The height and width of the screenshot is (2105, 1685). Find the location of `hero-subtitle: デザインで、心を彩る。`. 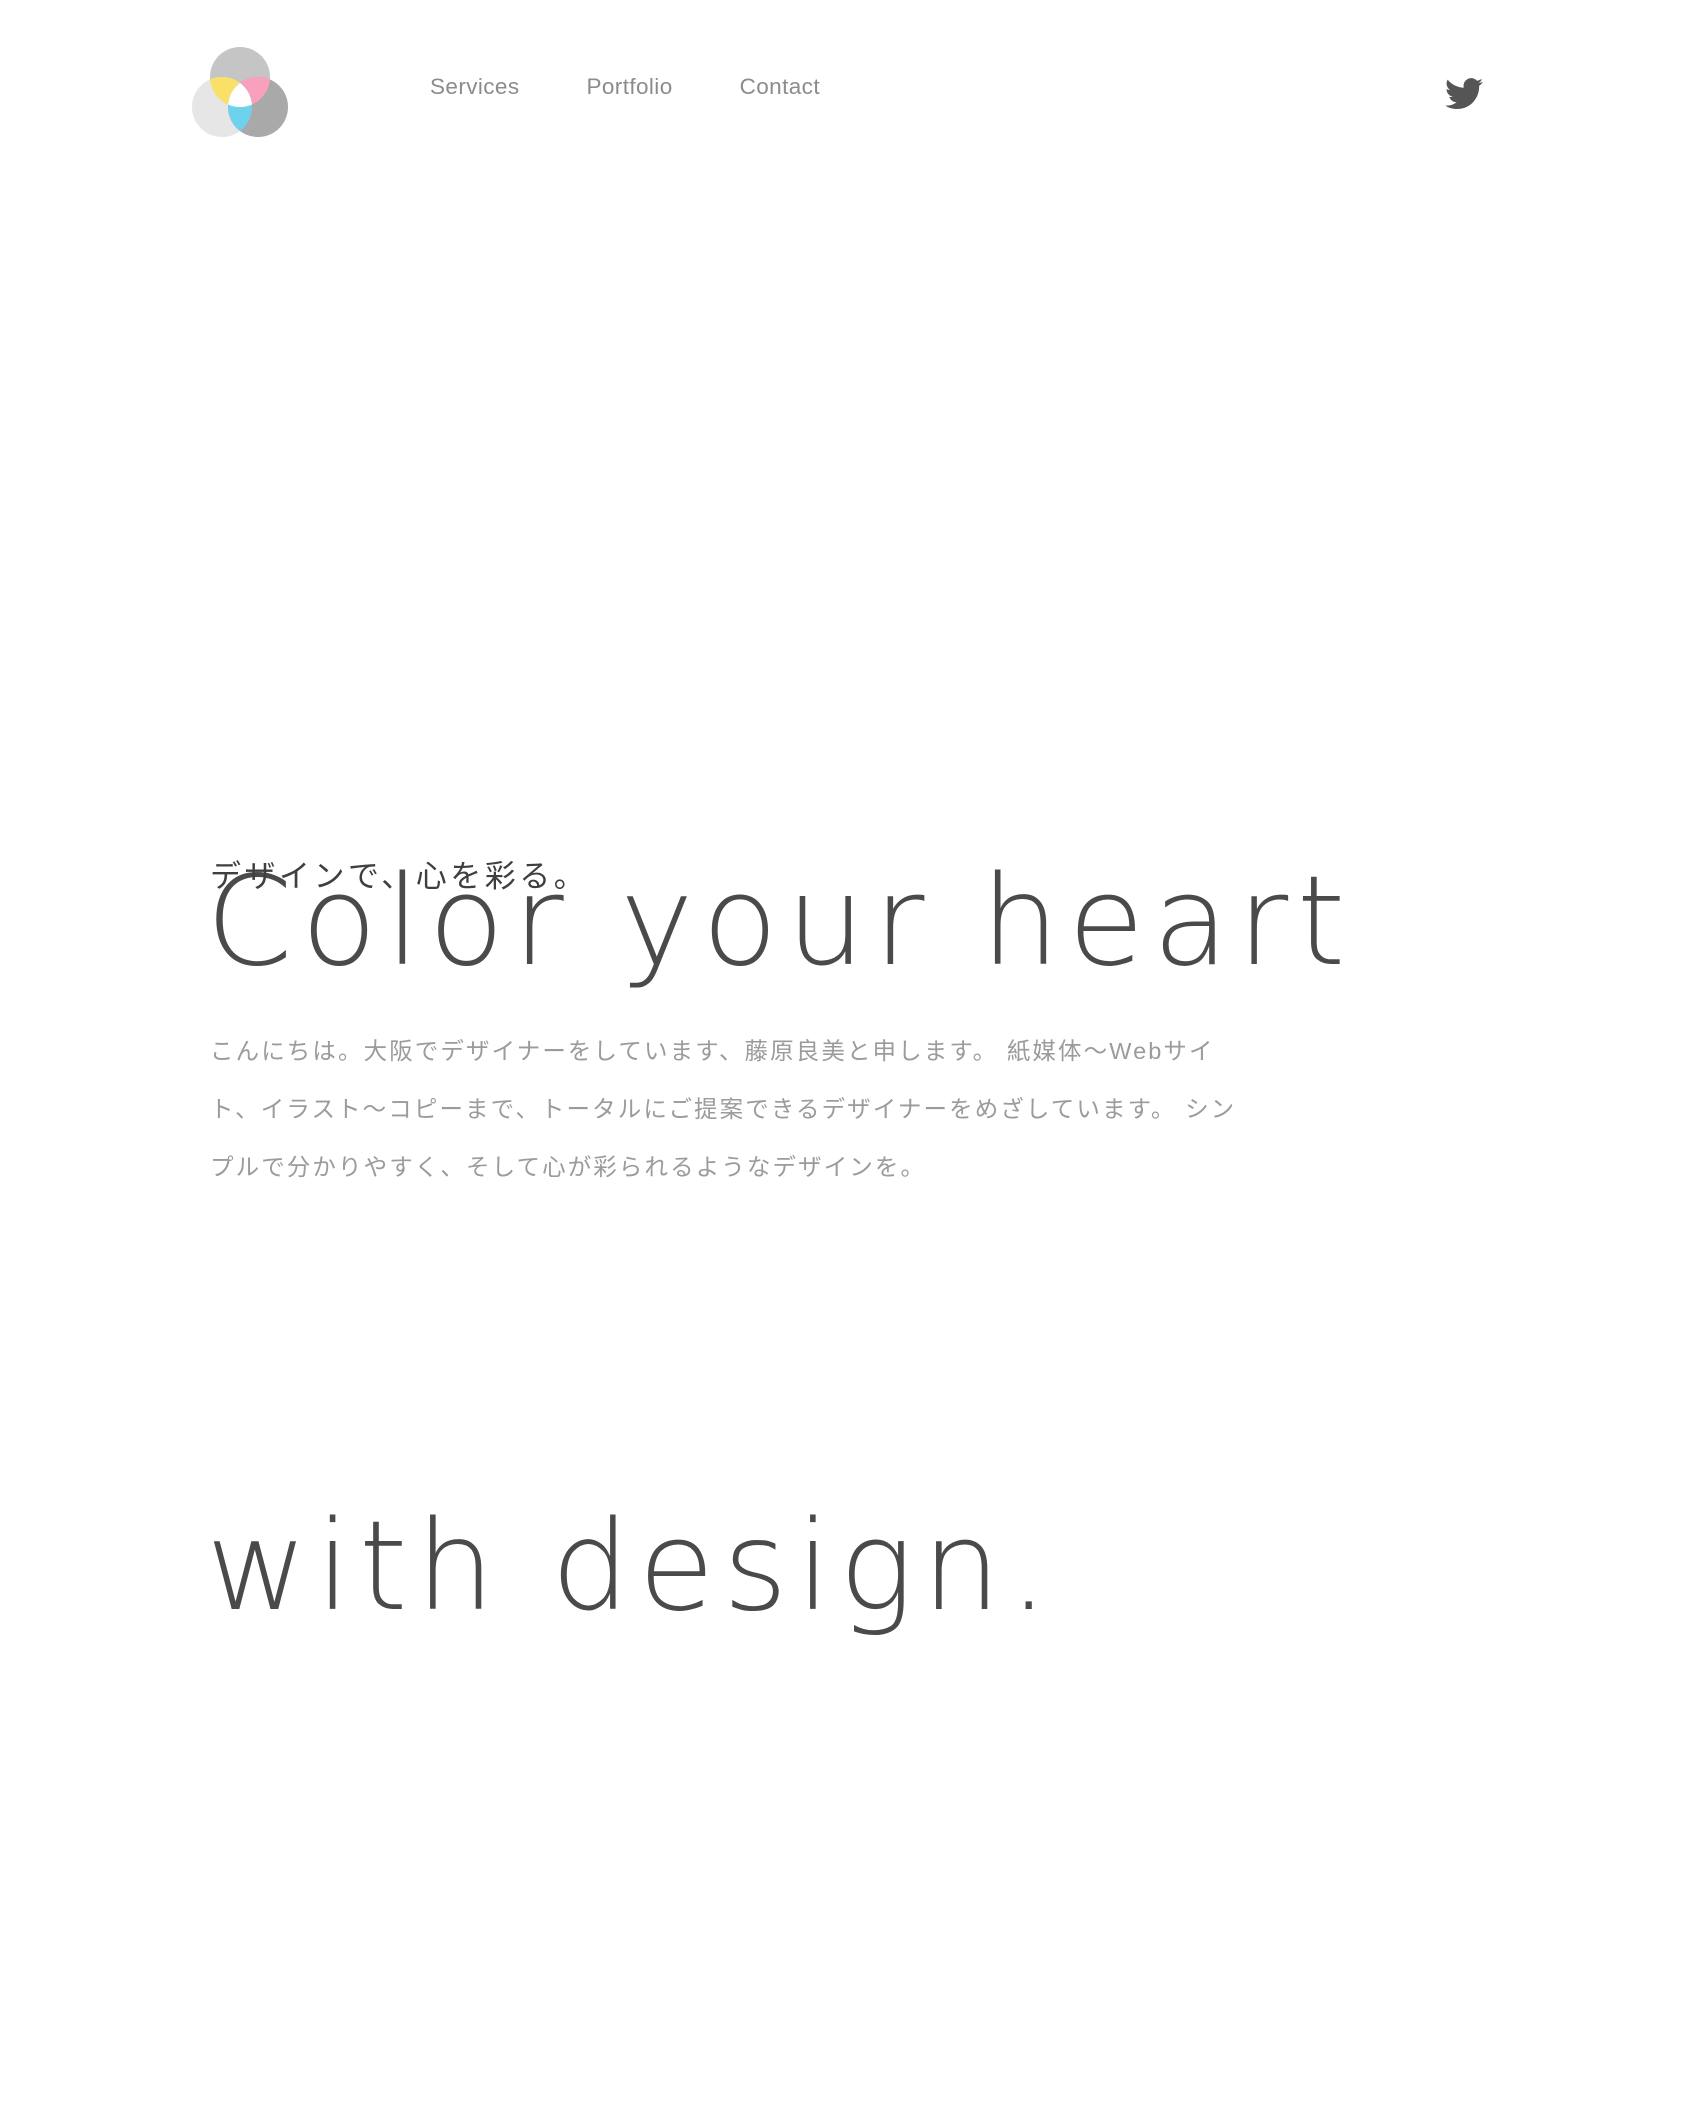

hero-subtitle: デザインで、心を彩る。 is located at coordinates (399, 876).